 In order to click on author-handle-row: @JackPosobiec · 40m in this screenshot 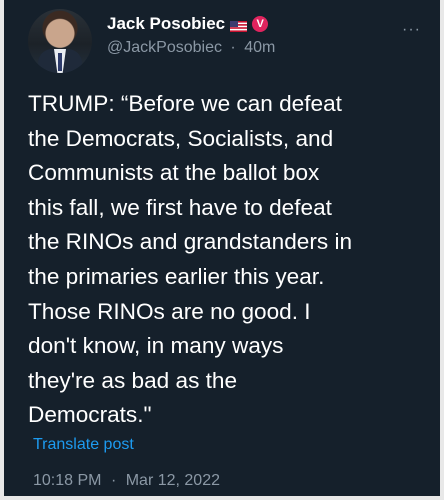, I will do `click(191, 48)`.